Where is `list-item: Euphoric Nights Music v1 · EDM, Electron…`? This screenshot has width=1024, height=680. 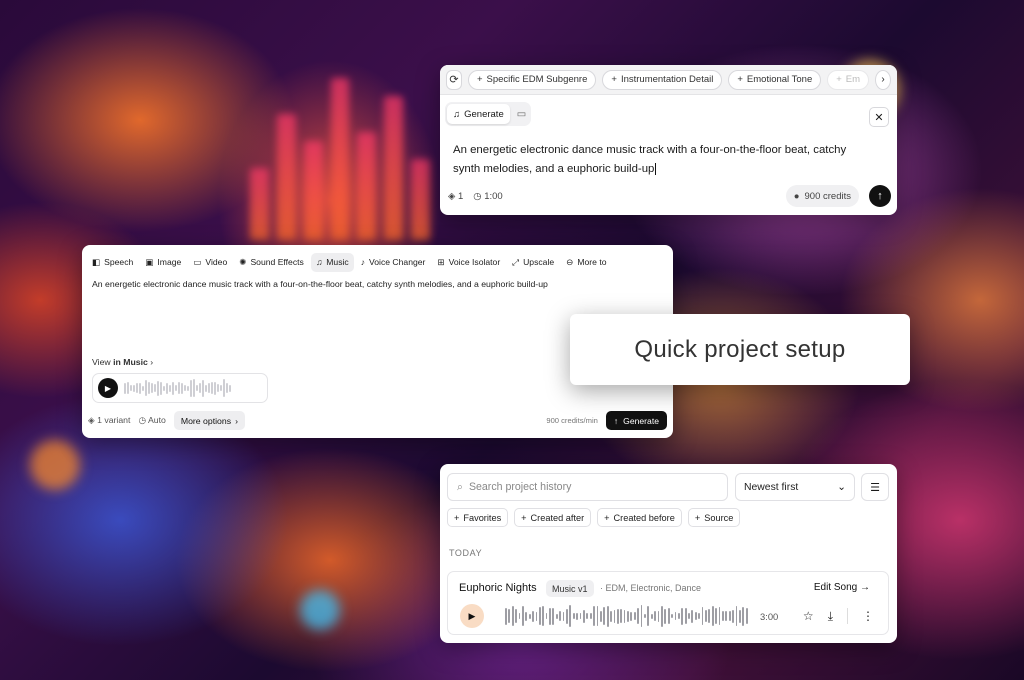 list-item: Euphoric Nights Music v1 · EDM, Electron… is located at coordinates (668, 603).